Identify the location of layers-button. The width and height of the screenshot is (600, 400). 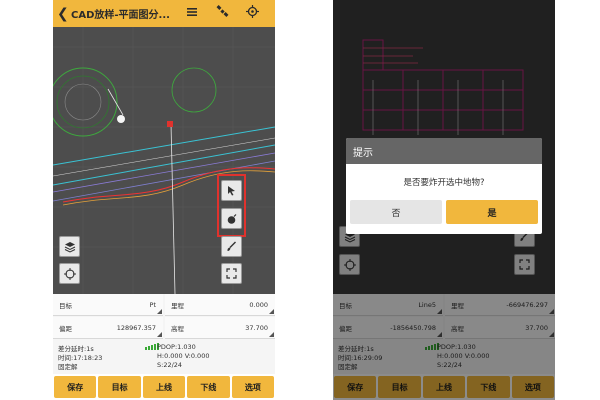
(69, 246).